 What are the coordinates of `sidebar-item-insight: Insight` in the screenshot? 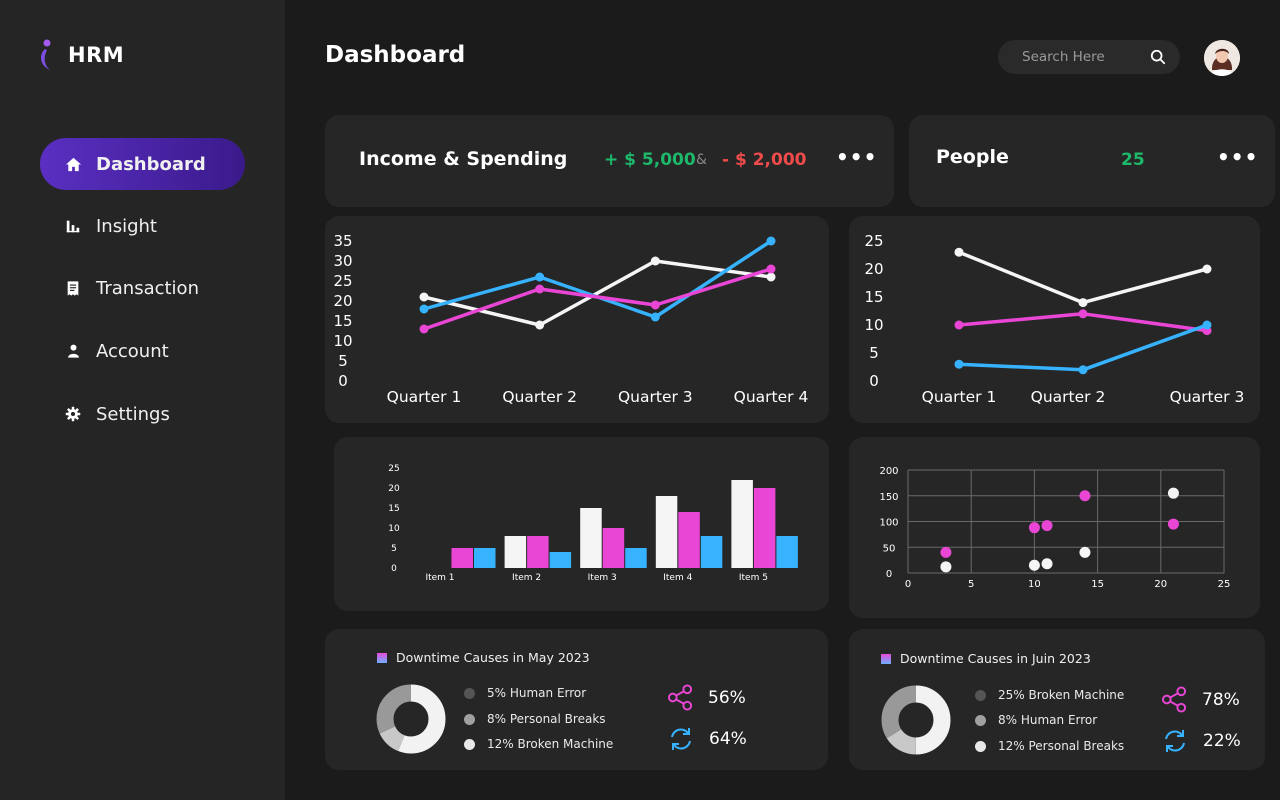 It's located at (142, 226).